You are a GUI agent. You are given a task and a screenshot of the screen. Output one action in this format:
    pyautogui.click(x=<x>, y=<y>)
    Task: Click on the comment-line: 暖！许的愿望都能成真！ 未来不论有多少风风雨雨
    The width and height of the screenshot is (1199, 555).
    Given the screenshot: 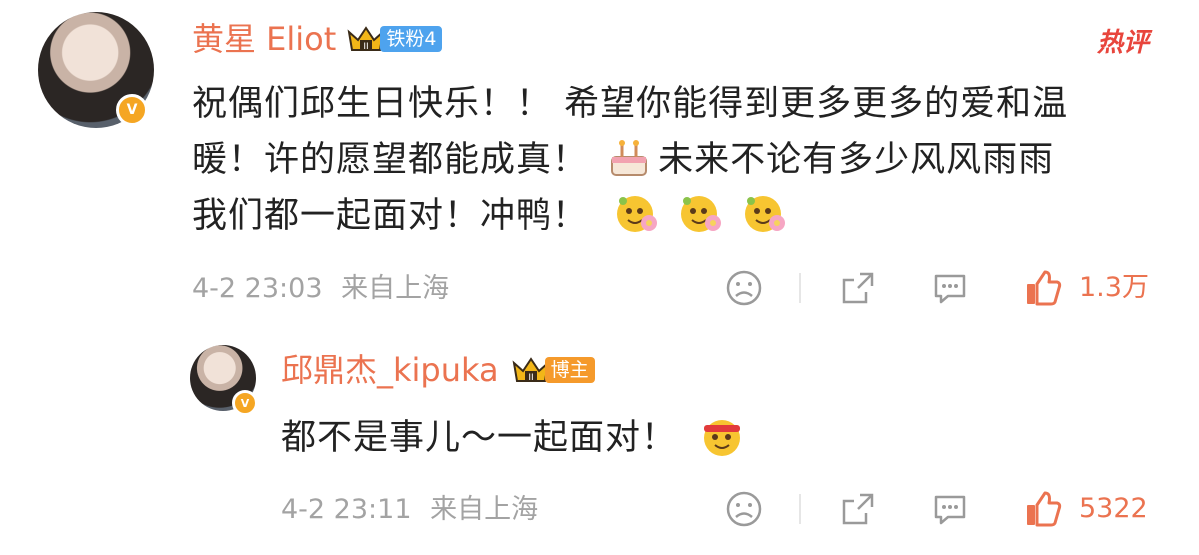 What is the action you would take?
    pyautogui.click(x=687, y=160)
    